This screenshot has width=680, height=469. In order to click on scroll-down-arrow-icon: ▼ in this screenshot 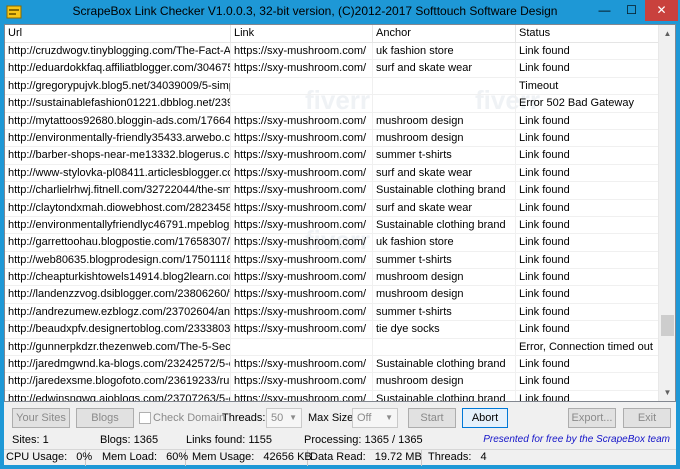, I will do `click(667, 392)`.